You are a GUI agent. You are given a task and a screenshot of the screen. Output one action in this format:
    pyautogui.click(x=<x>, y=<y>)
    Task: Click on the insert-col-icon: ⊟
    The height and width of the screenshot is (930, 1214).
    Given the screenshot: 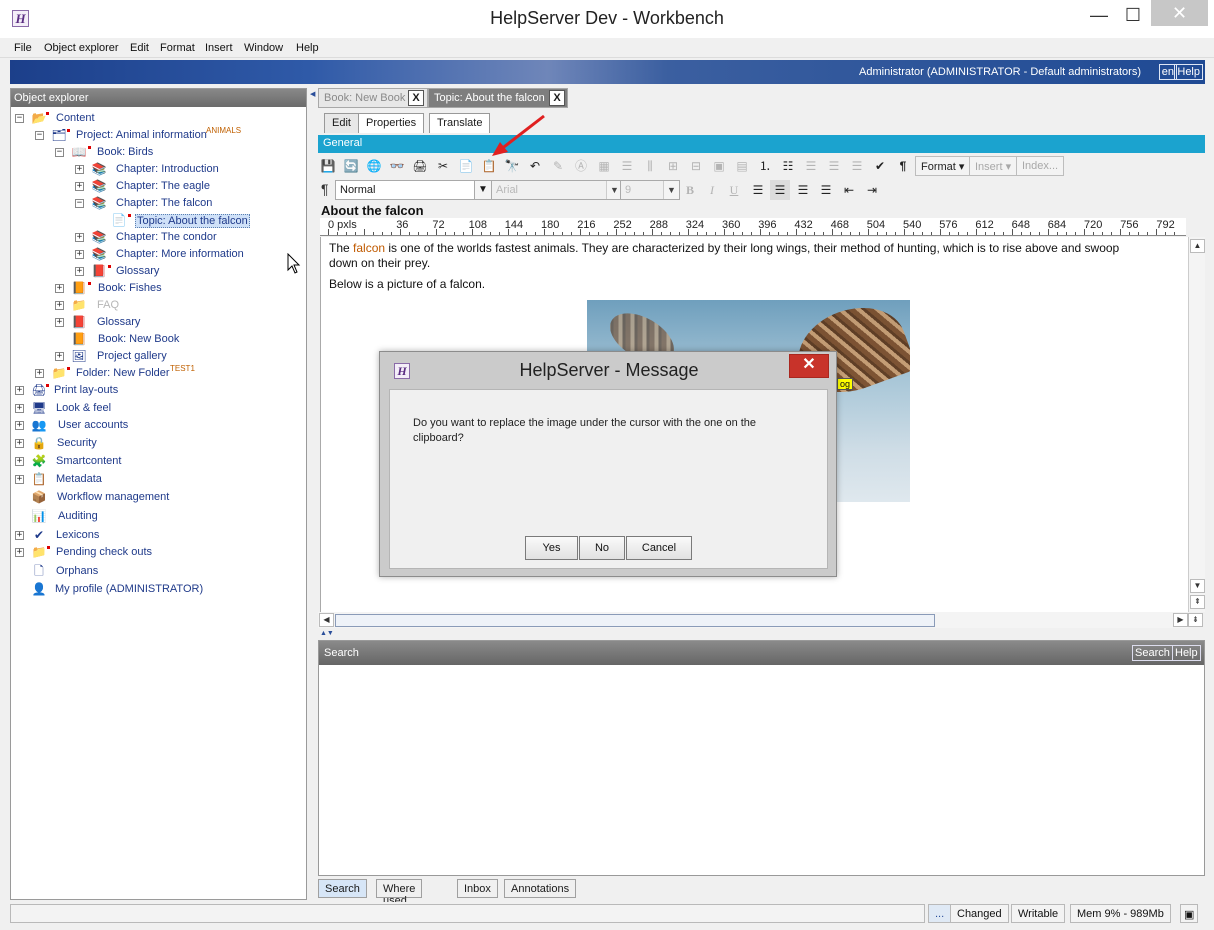 What is the action you would take?
    pyautogui.click(x=696, y=166)
    